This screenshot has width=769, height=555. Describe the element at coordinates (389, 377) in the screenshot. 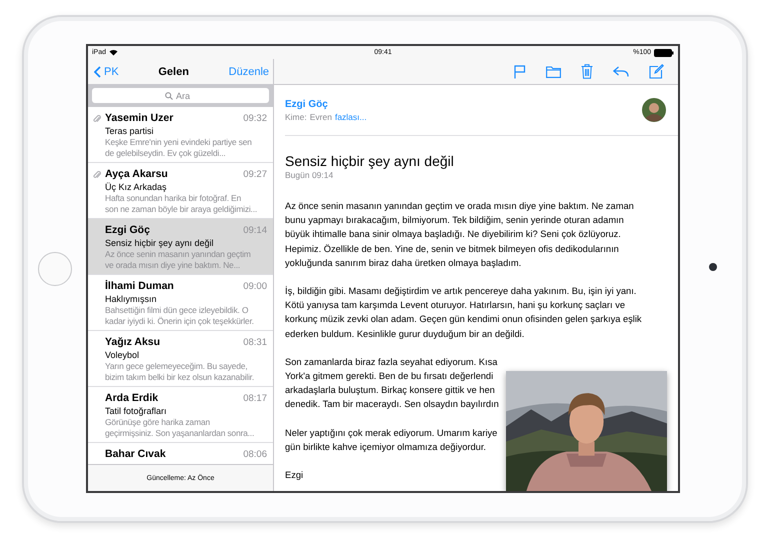

I see `email-text-line: York'a gitmem gerekti. Ben de bu fırsatı değerlendi` at that location.